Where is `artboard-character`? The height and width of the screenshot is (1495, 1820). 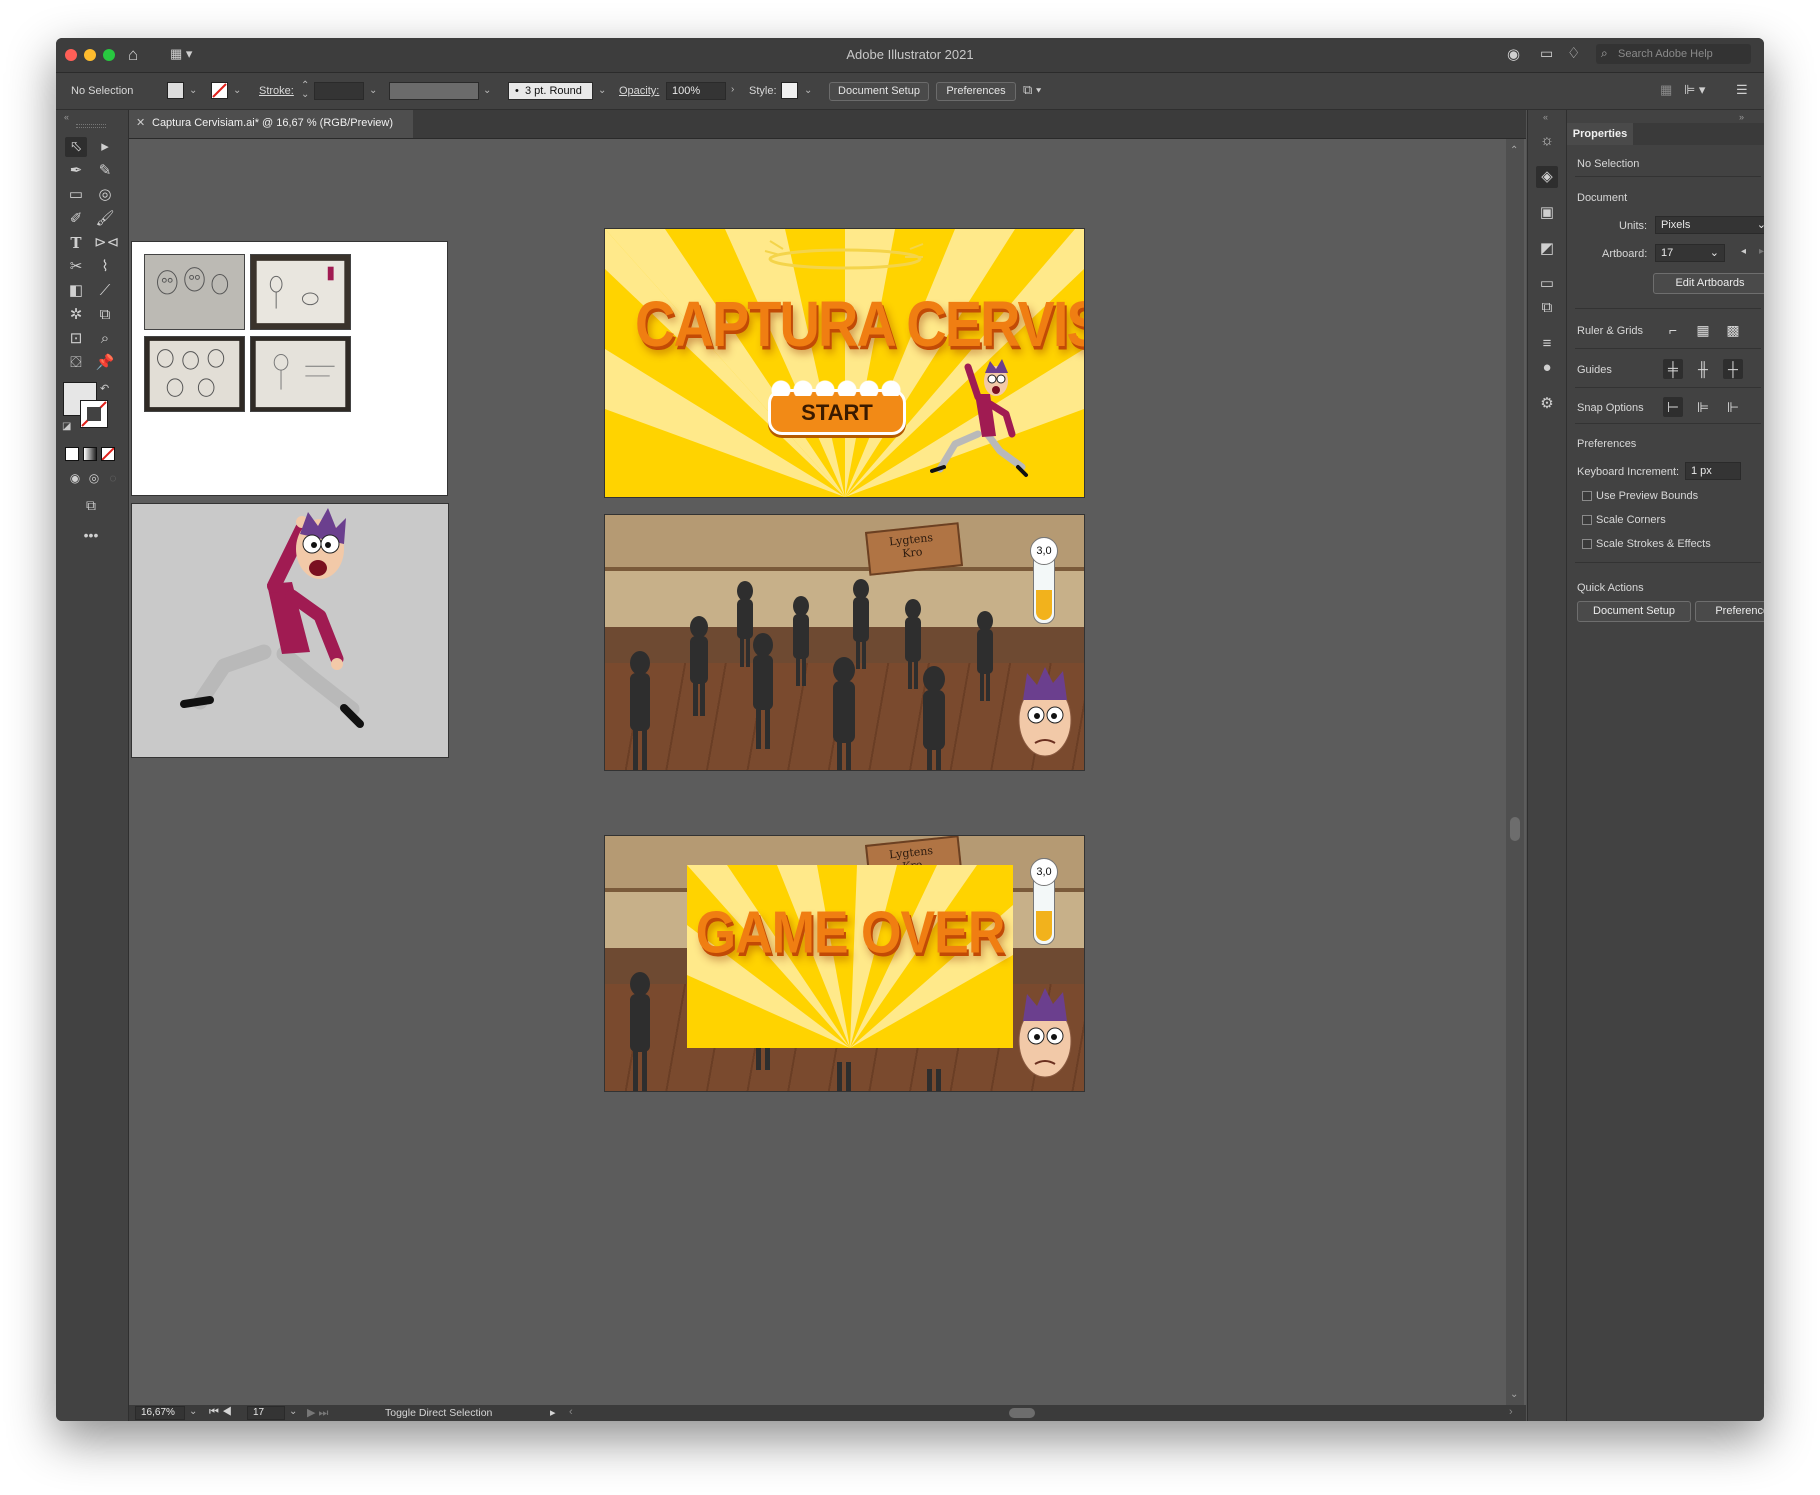
artboard-character is located at coordinates (290, 630).